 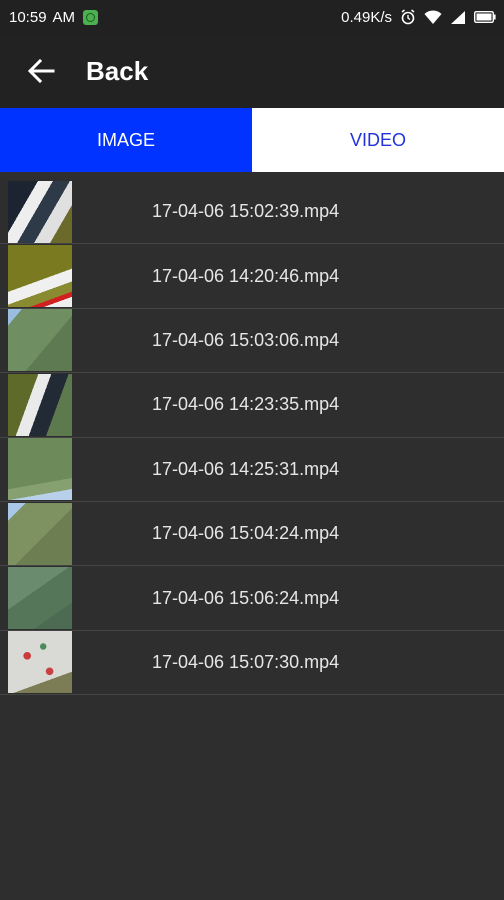 I want to click on battery-icon, so click(x=485, y=17).